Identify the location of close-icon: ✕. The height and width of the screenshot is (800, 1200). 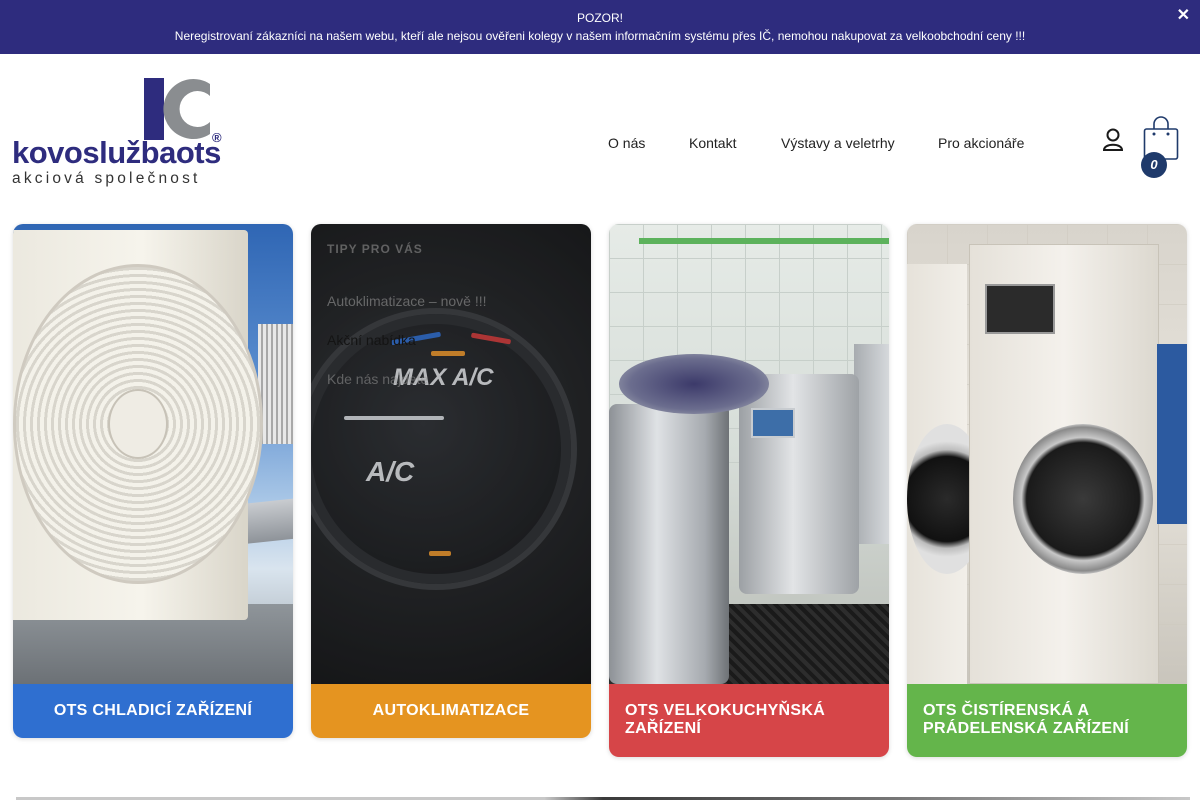
(1183, 16).